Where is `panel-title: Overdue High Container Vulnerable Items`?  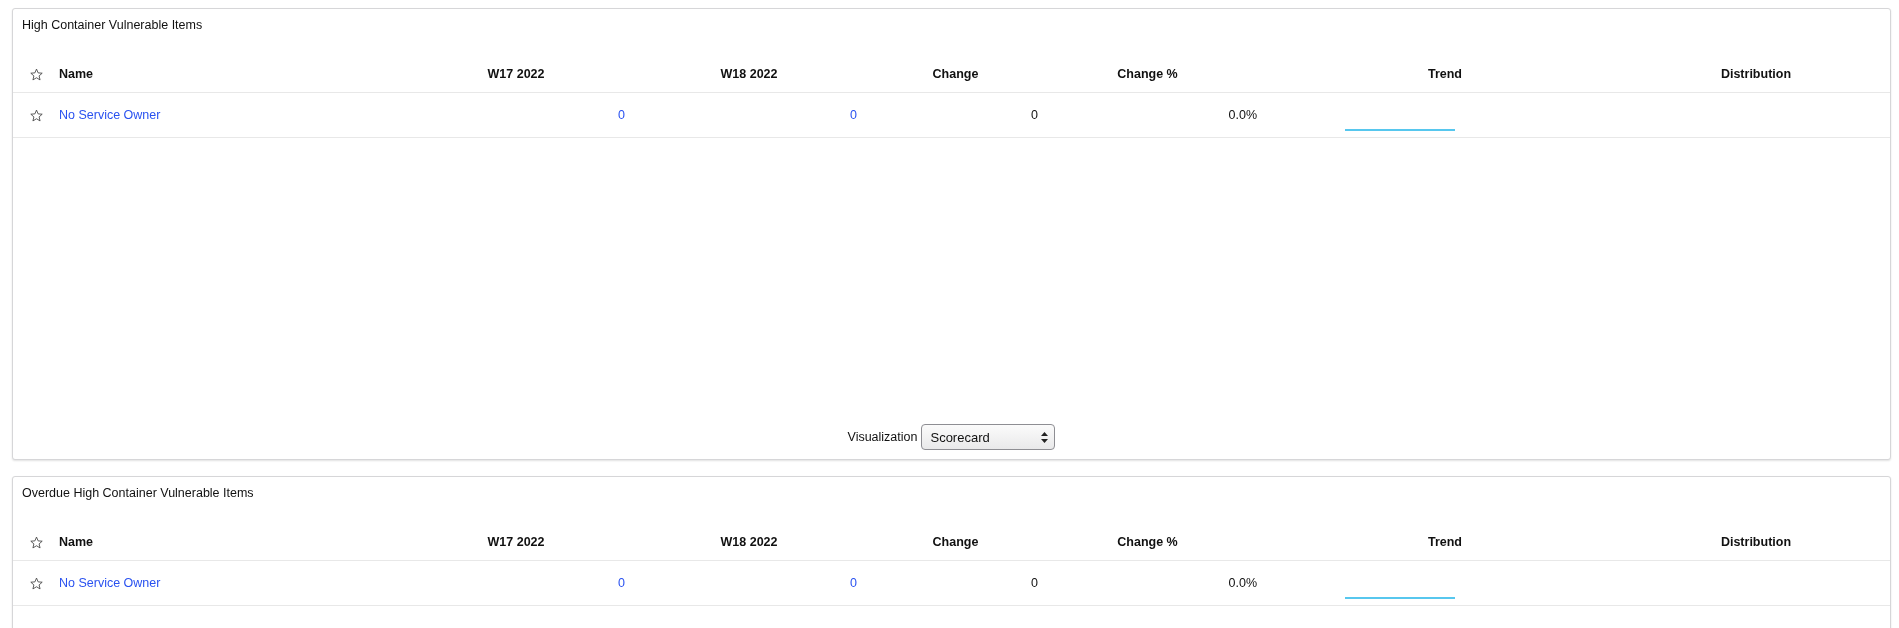
panel-title: Overdue High Container Vulnerable Items is located at coordinates (138, 493).